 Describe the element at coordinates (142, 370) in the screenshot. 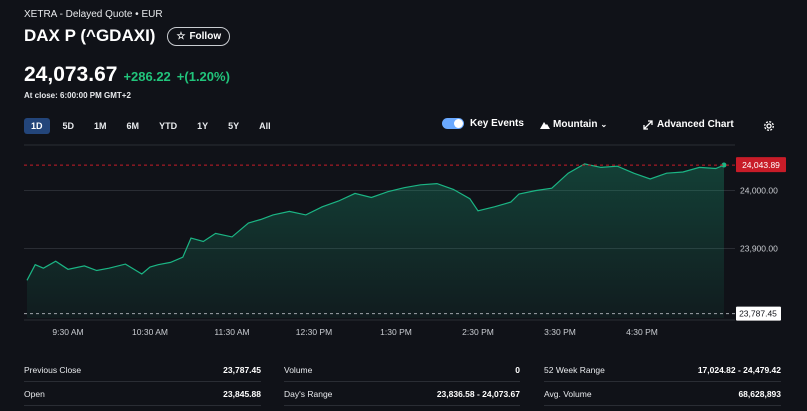

I see `stat-previous-close: Previous Close 23,787.45` at that location.